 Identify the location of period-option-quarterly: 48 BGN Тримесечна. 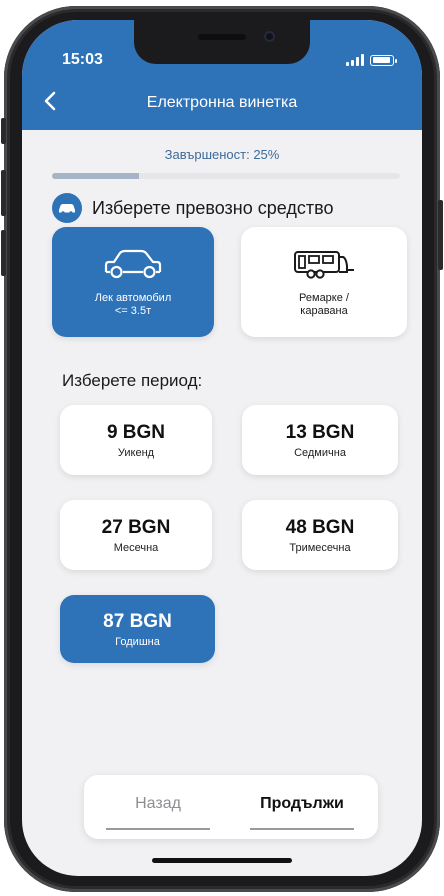
(320, 535).